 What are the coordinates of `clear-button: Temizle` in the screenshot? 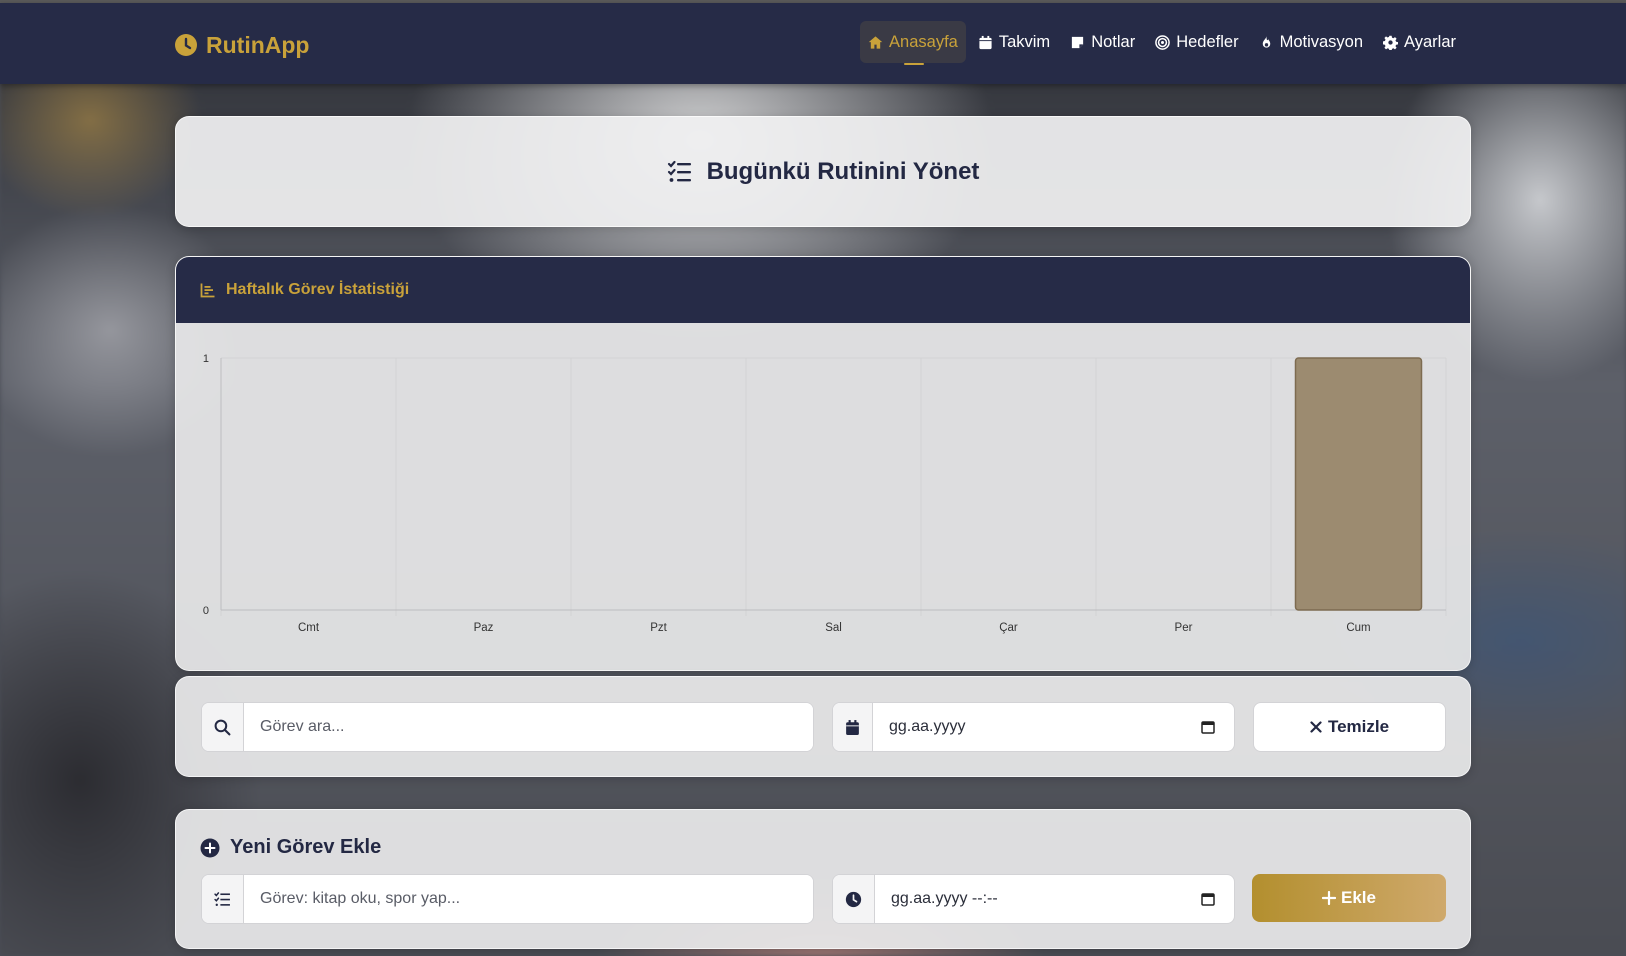 It's located at (1349, 727).